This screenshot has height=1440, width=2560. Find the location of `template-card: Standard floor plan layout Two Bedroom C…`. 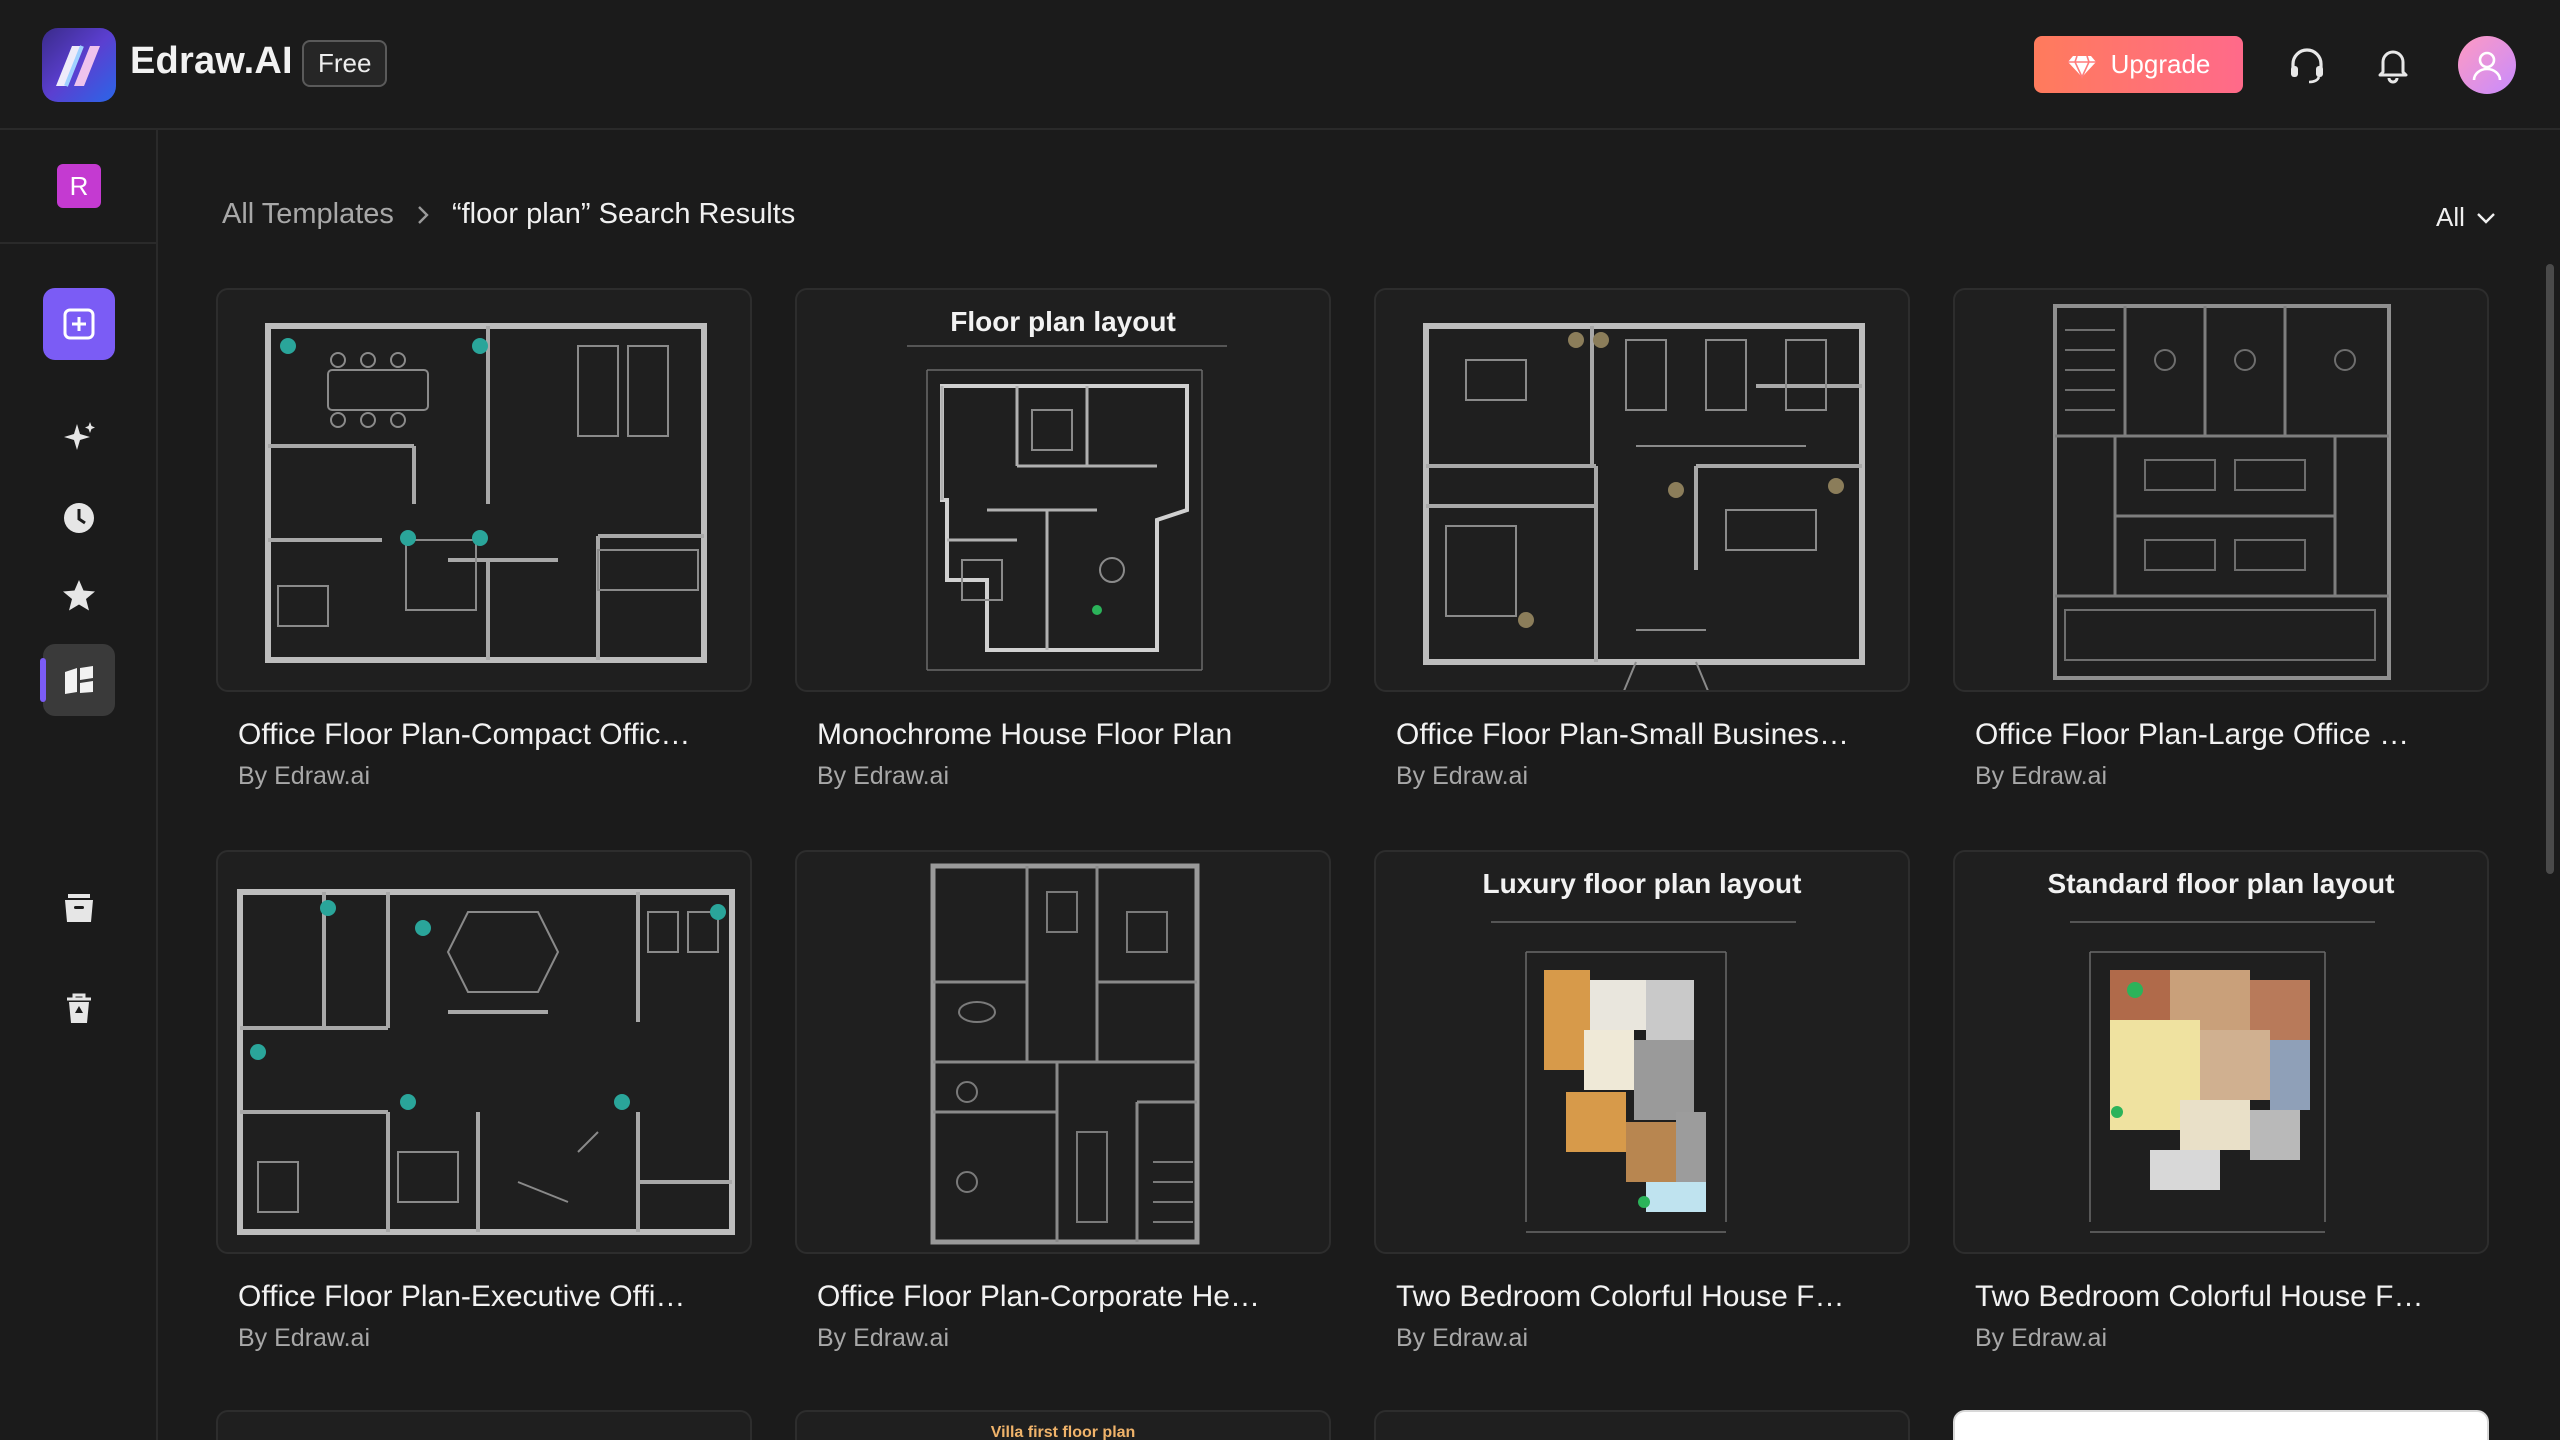

template-card: Standard floor plan layout Two Bedroom C… is located at coordinates (2221, 1101).